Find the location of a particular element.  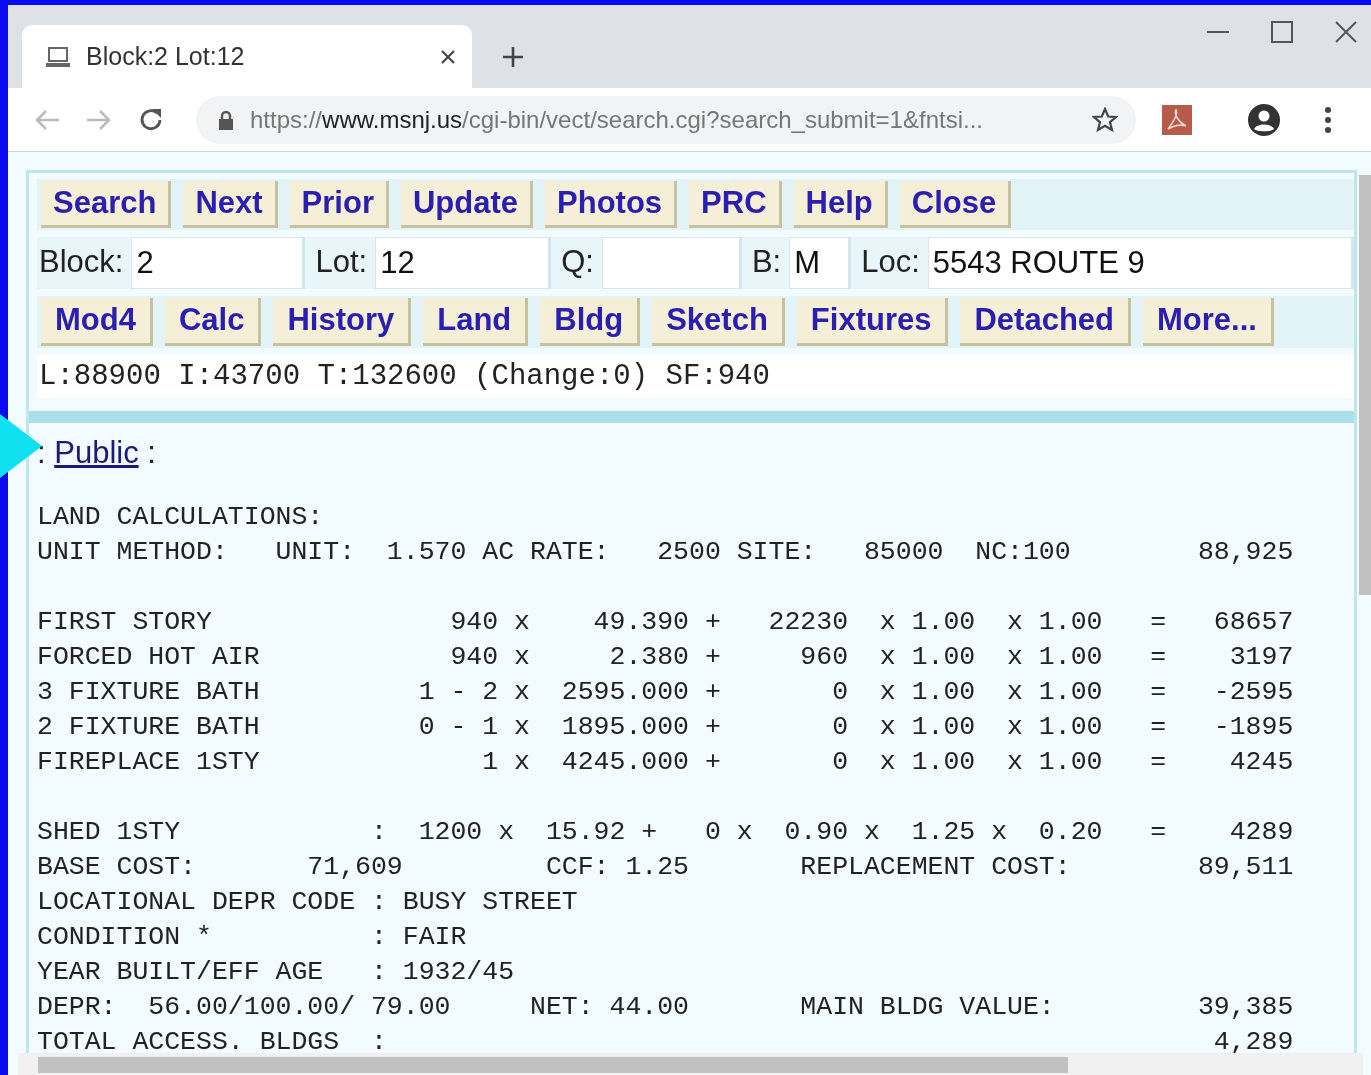

report-line: SHED 1STY : 1200 x 15.92 + 0 x 0.90 x 1.25 x 0.20 = 4289 is located at coordinates (666, 832).